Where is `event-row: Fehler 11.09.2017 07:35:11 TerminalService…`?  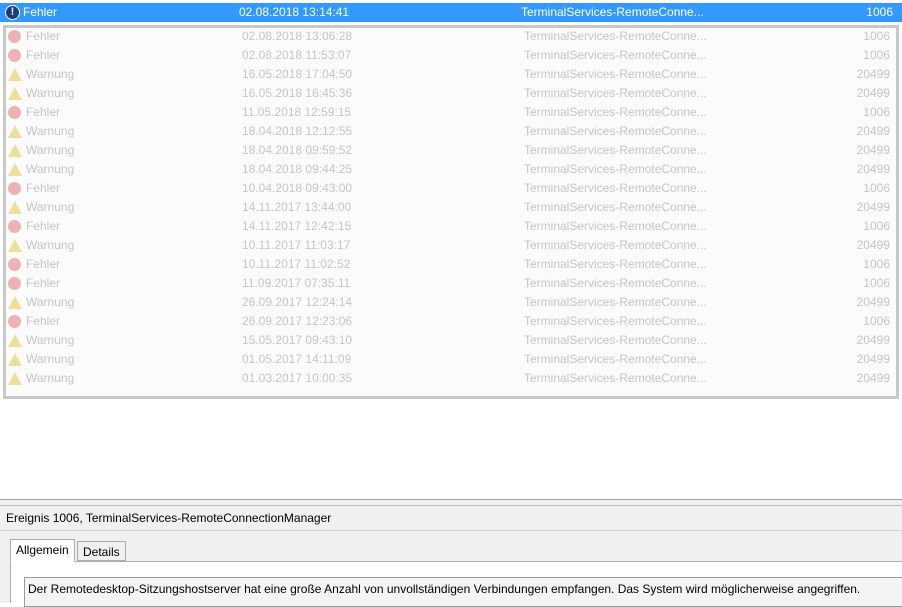
event-row: Fehler 11.09.2017 07:35:11 TerminalService… is located at coordinates (451, 283).